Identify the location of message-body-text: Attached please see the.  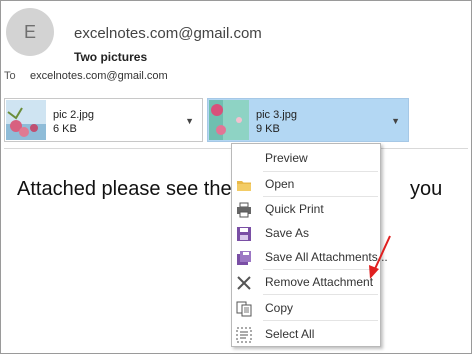
(124, 189).